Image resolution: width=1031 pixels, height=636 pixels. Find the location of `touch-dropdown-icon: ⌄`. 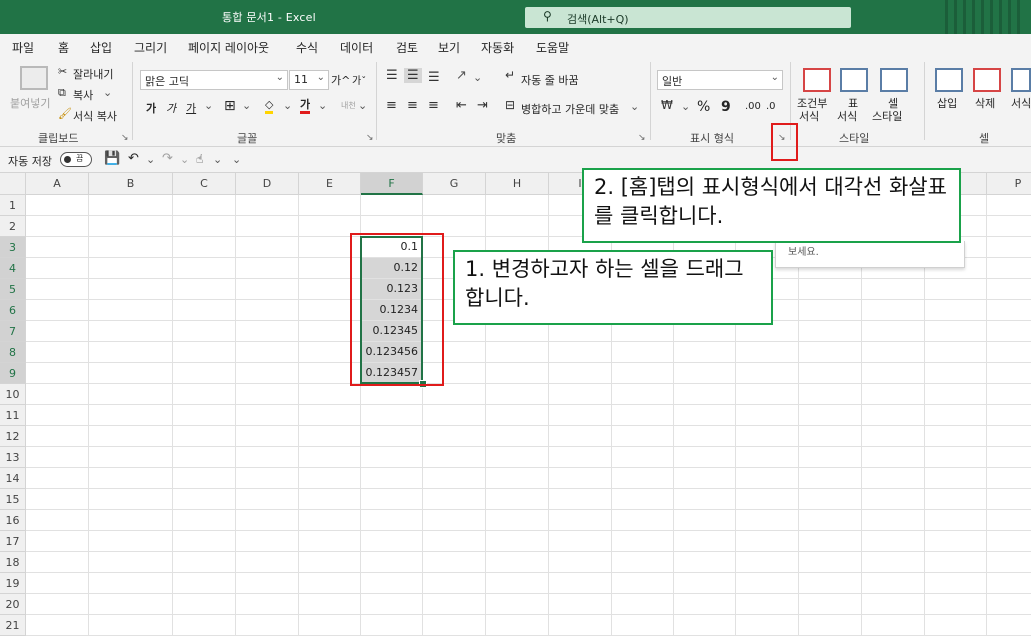

touch-dropdown-icon: ⌄ is located at coordinates (217, 159).